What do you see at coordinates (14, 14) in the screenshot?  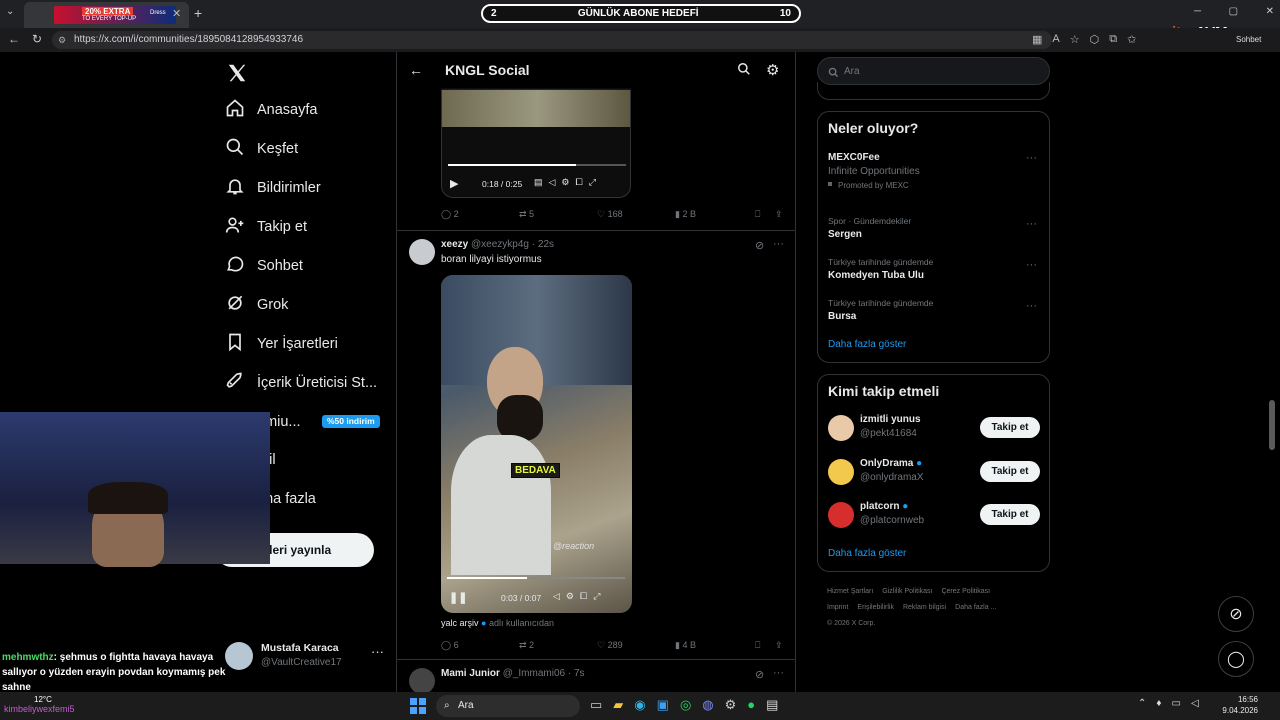 I see `tab-menu-button: ⌄` at bounding box center [14, 14].